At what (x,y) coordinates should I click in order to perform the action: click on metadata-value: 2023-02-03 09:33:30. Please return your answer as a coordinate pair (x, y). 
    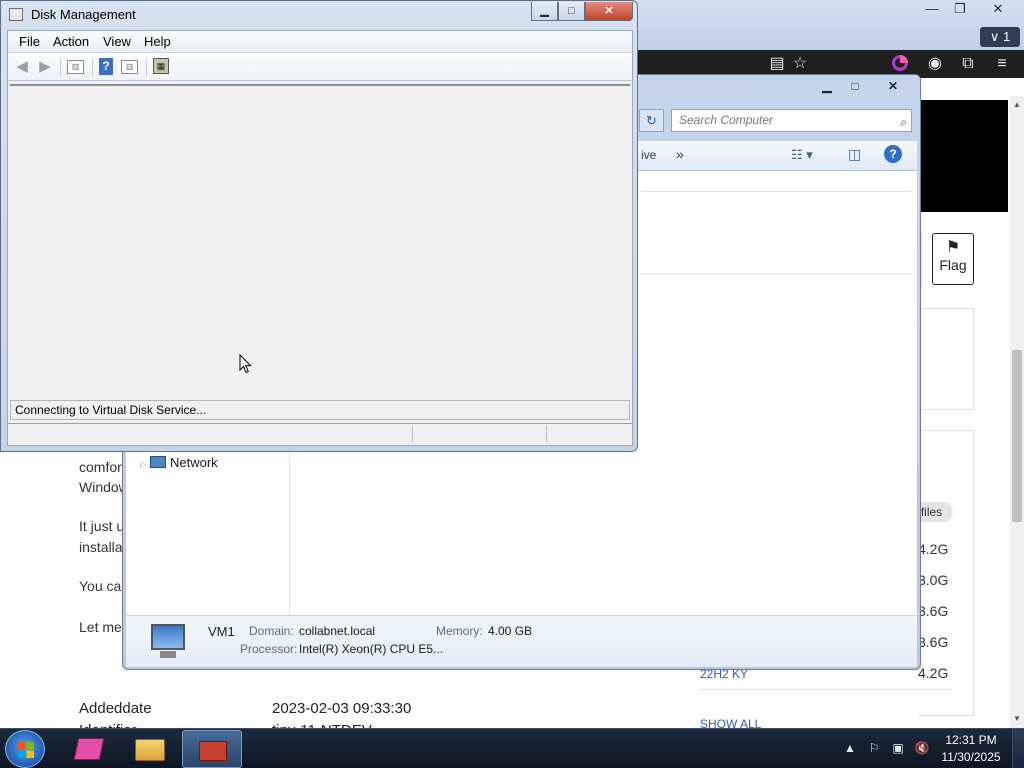
    Looking at the image, I should click on (342, 708).